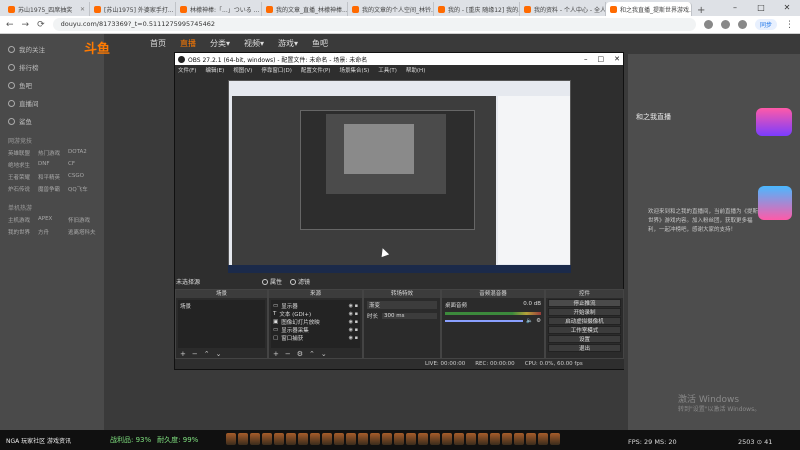 This screenshot has height=450, width=800. I want to click on browser-tab-active: 和之我直播_提斯世界游戏...✕, so click(649, 9).